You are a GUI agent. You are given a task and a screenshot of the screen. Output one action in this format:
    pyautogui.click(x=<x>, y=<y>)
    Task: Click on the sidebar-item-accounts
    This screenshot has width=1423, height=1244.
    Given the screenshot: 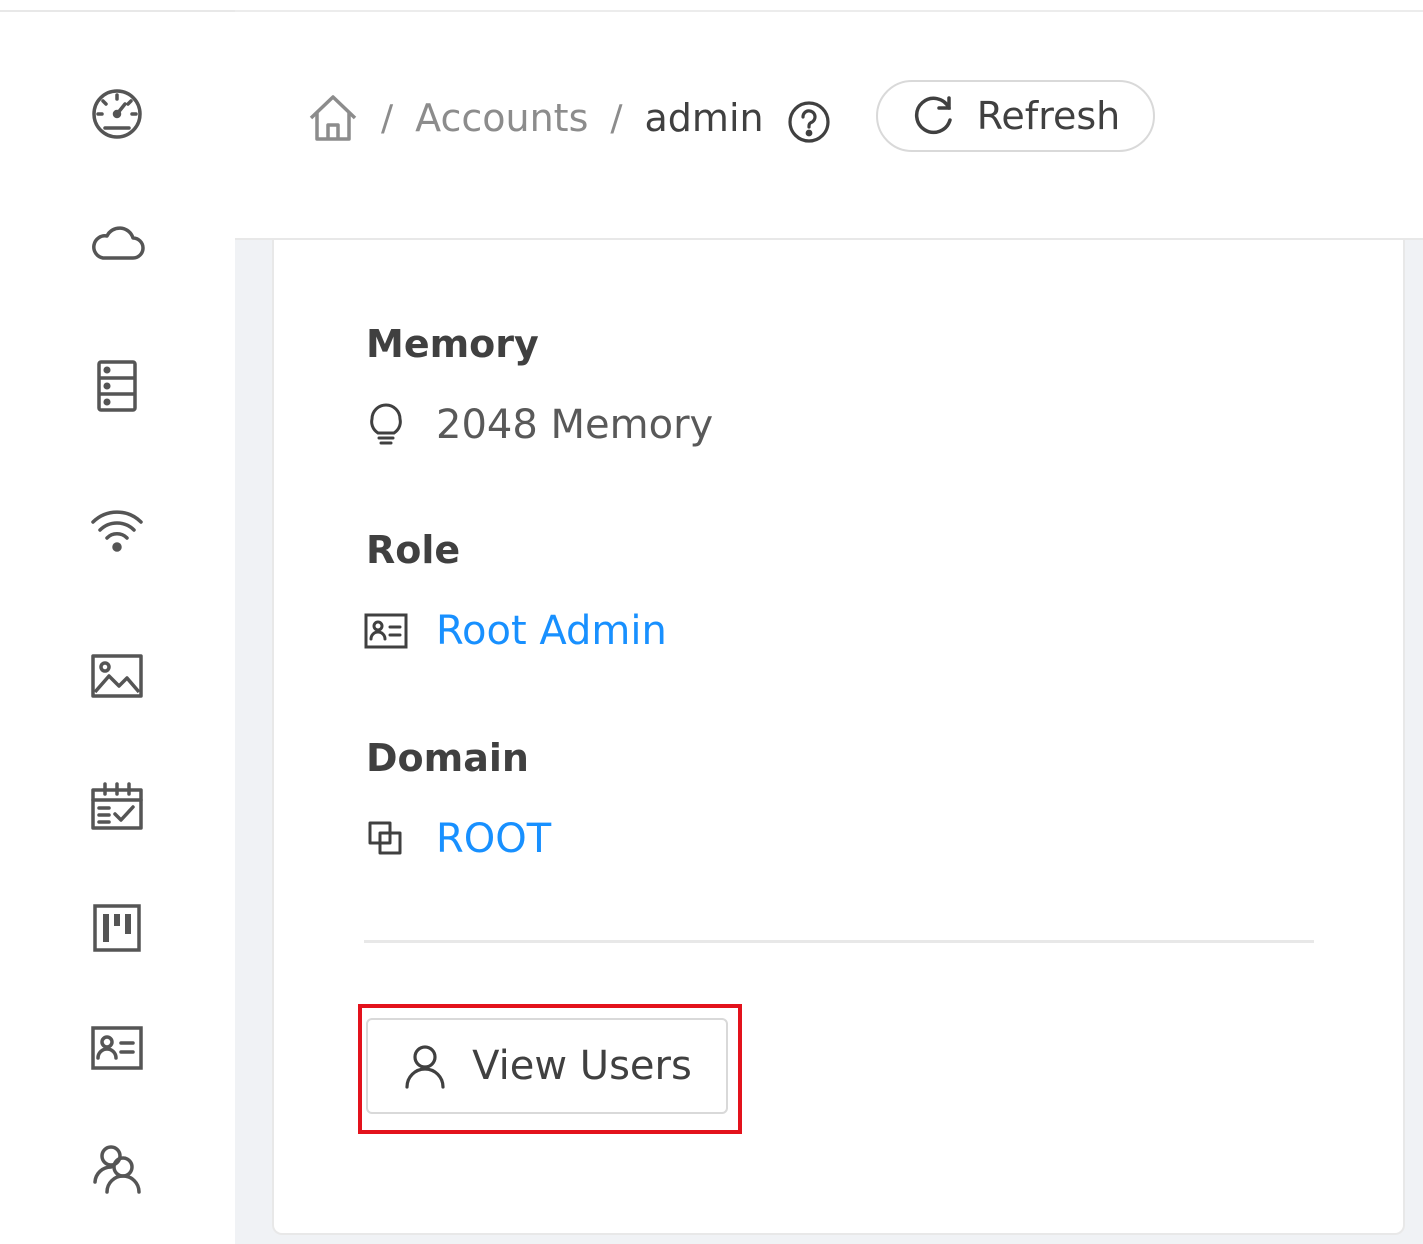 What is the action you would take?
    pyautogui.click(x=117, y=1048)
    